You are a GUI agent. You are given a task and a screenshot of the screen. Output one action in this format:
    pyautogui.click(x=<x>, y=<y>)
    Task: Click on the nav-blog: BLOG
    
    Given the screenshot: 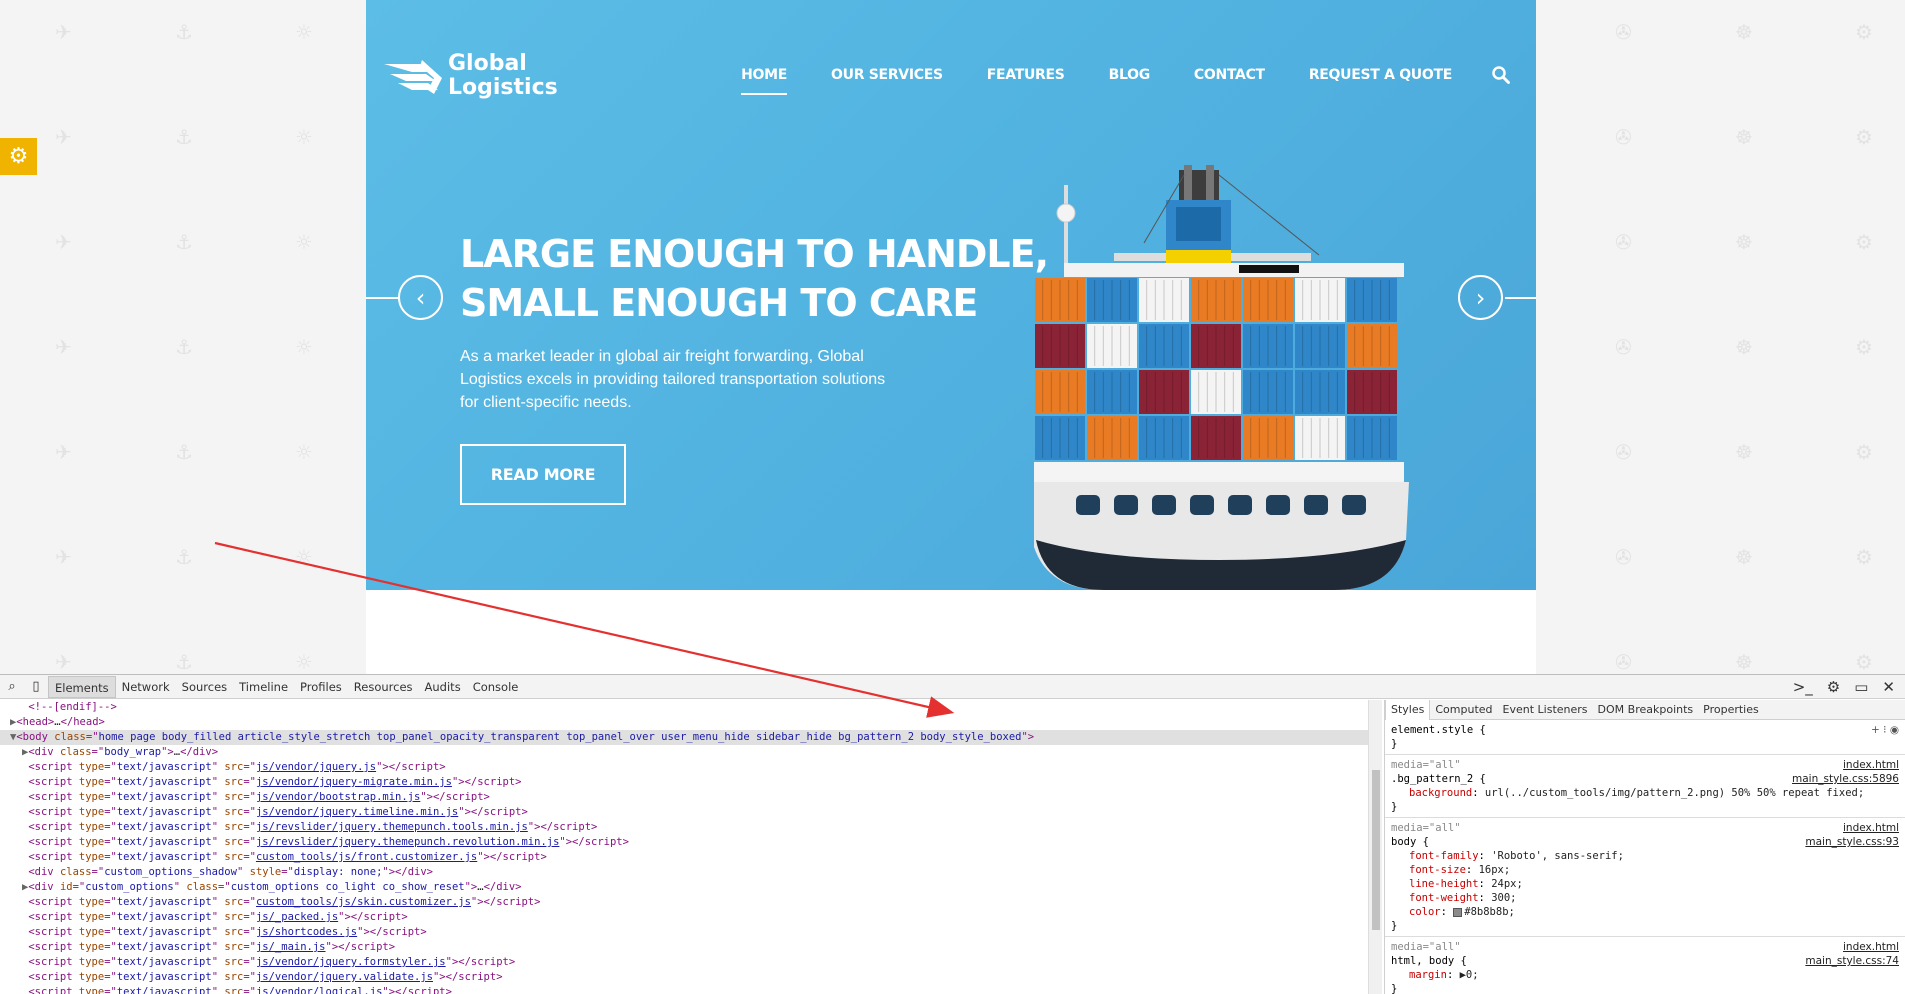 What is the action you would take?
    pyautogui.click(x=1130, y=75)
    